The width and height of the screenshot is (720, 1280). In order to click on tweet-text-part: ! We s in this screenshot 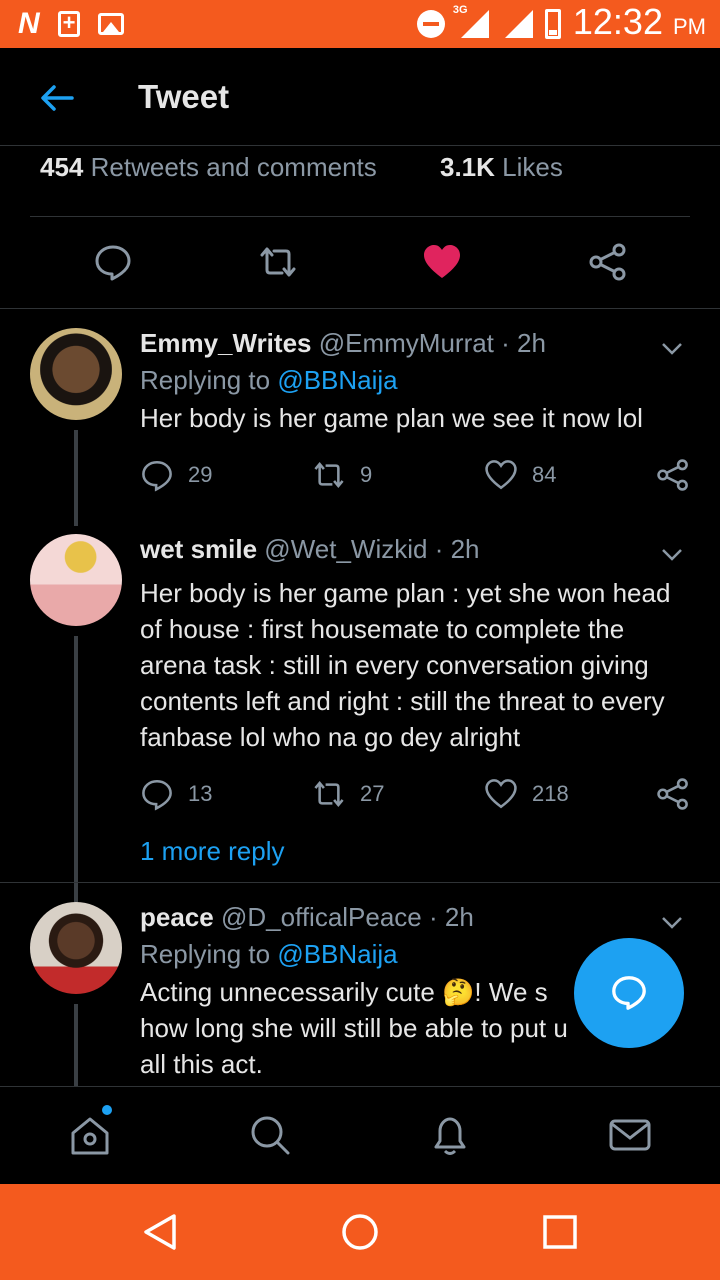, I will do `click(511, 992)`.